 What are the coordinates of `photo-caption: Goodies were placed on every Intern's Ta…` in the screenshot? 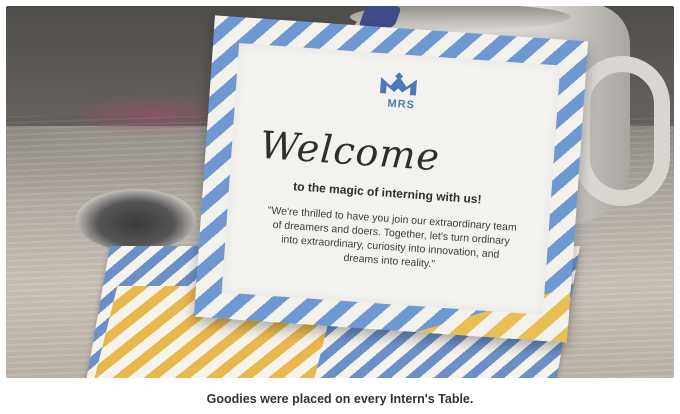 It's located at (340, 399).